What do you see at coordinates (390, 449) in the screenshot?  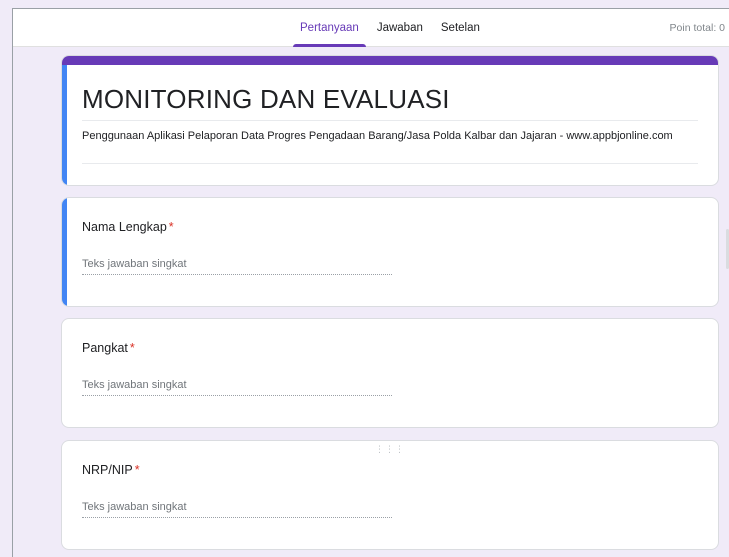 I see `drag-handle-icon: ⋮⋮⋮` at bounding box center [390, 449].